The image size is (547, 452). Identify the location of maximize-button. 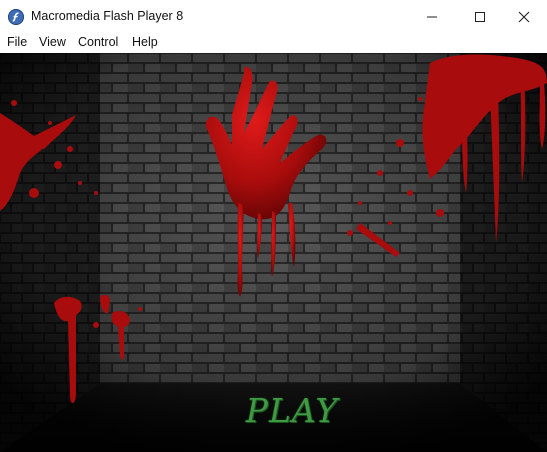
(480, 16).